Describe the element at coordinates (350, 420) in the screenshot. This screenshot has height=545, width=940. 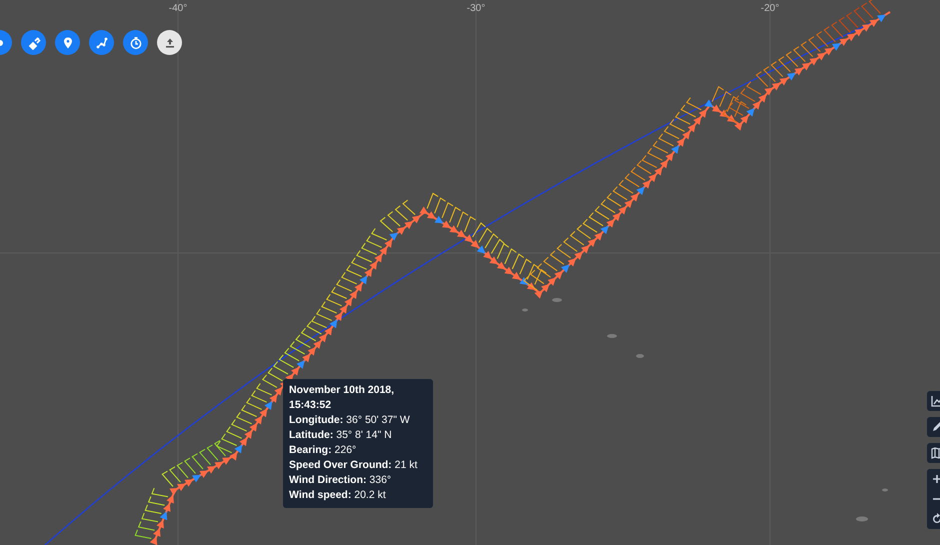
I see `tooltip-row-text: Longitude: 36° 50' 37" W` at that location.